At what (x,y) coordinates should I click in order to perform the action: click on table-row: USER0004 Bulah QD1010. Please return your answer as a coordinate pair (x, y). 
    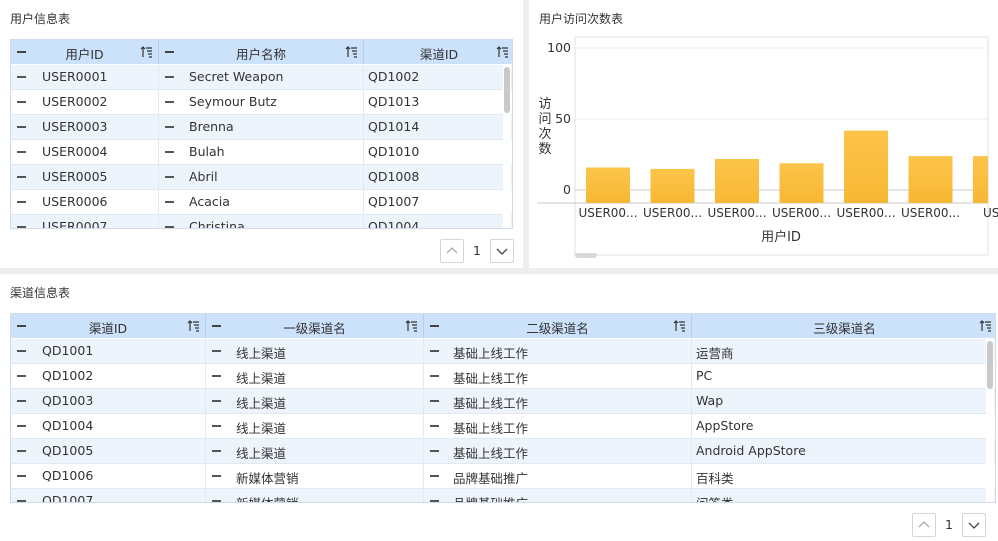
    Looking at the image, I should click on (261, 152).